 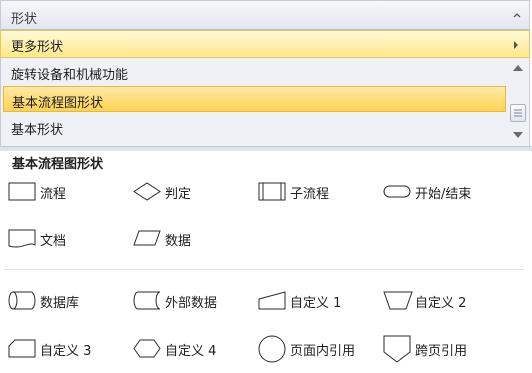 I want to click on stencil-label: 基本形状, so click(x=37, y=130).